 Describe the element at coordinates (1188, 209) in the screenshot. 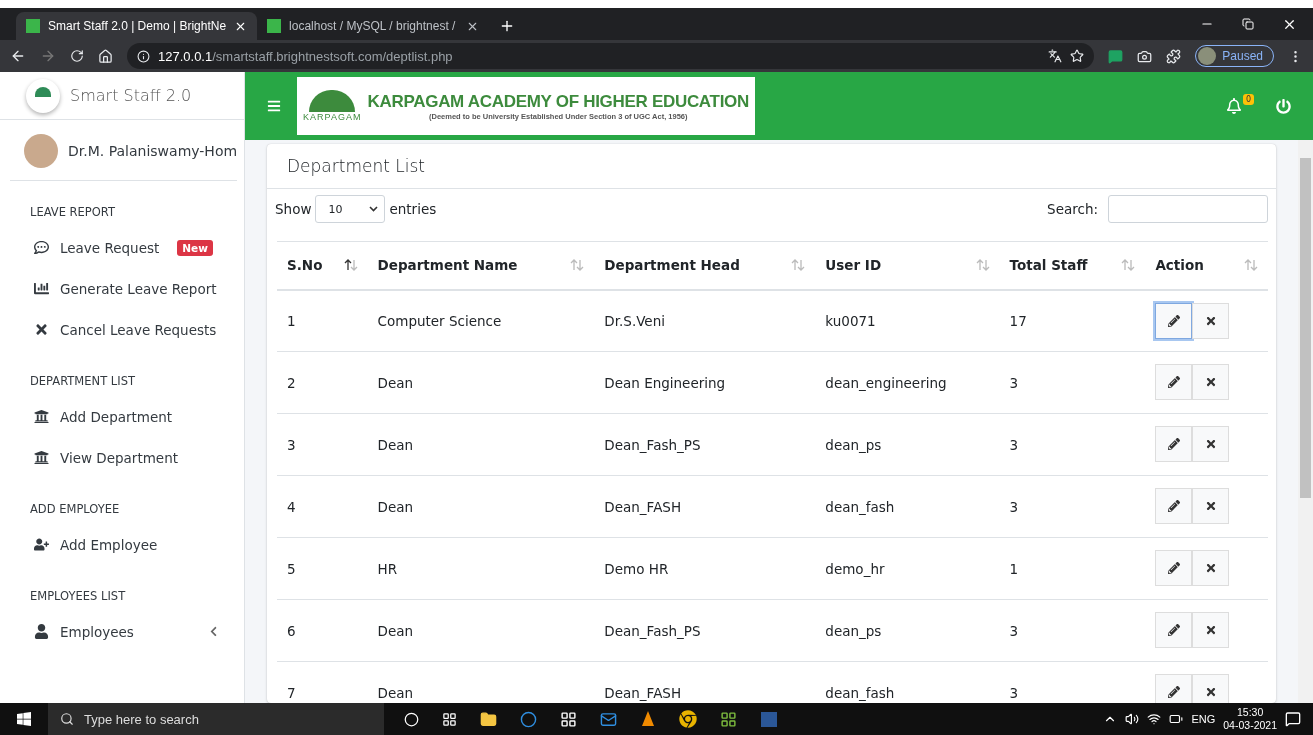

I see `search-field` at that location.